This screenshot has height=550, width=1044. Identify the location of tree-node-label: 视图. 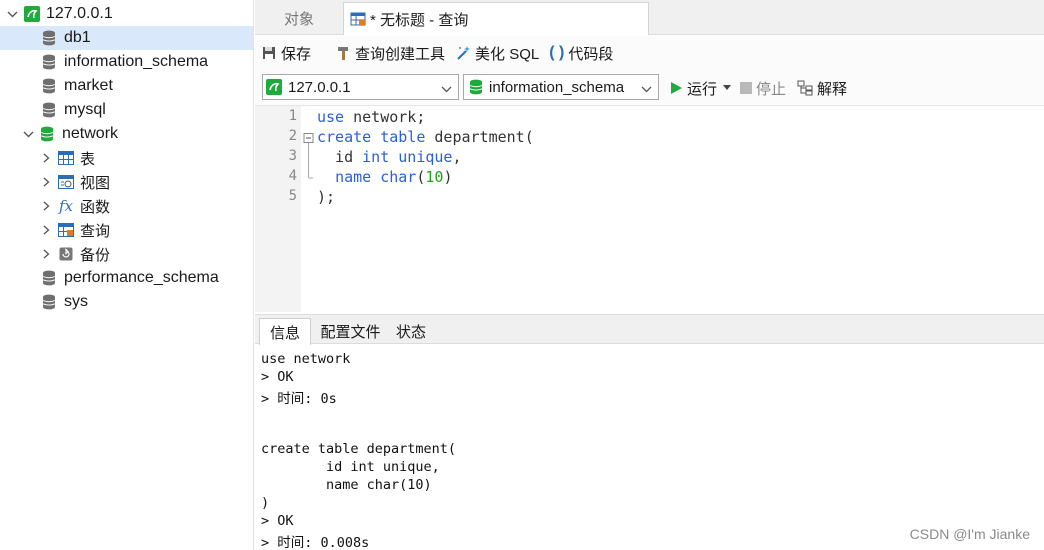
(95, 183).